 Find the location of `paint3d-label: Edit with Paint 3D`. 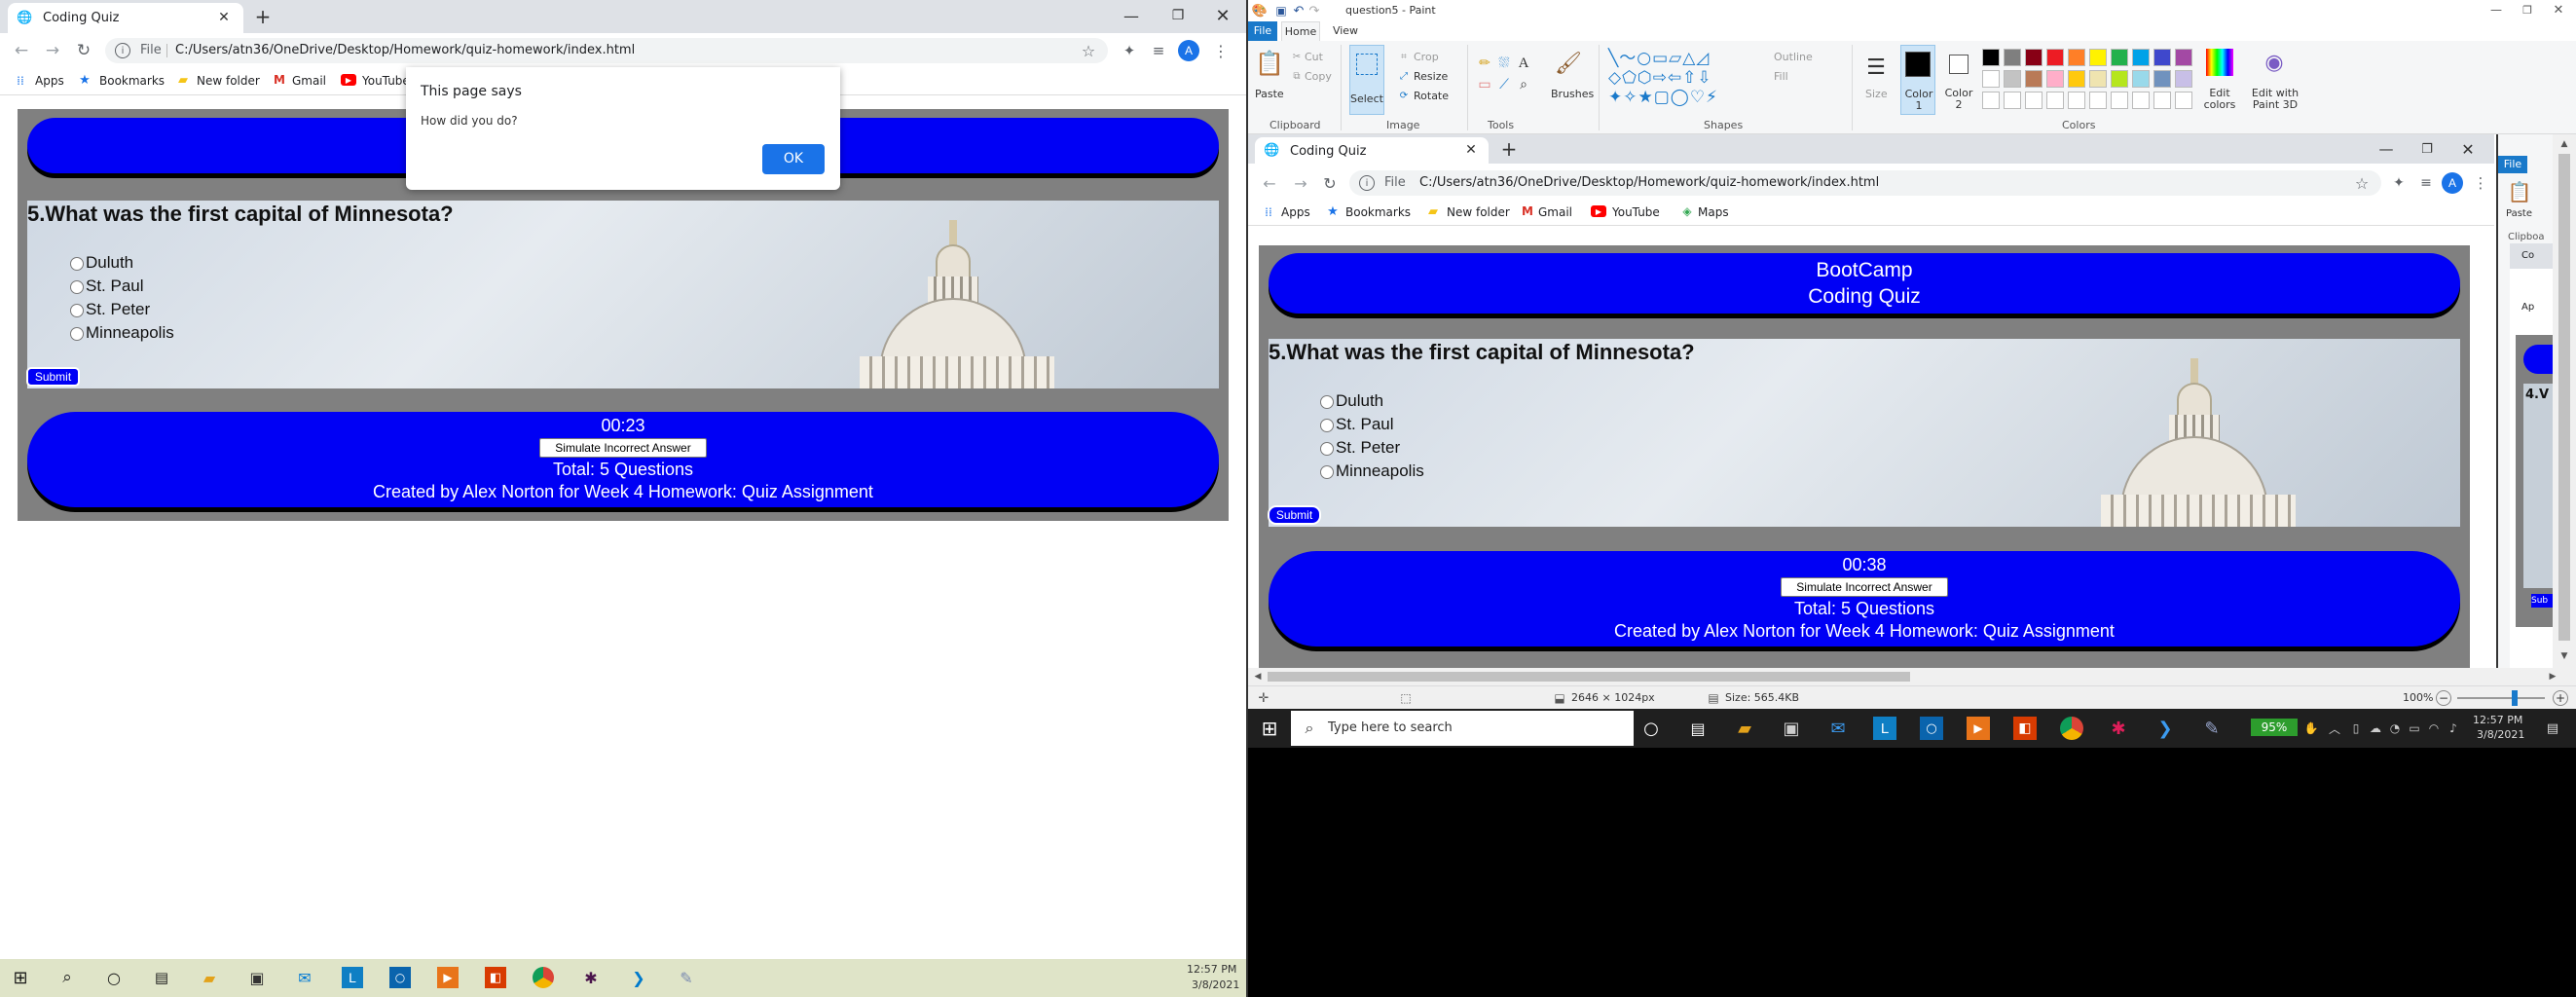

paint3d-label: Edit with Paint 3D is located at coordinates (2275, 99).